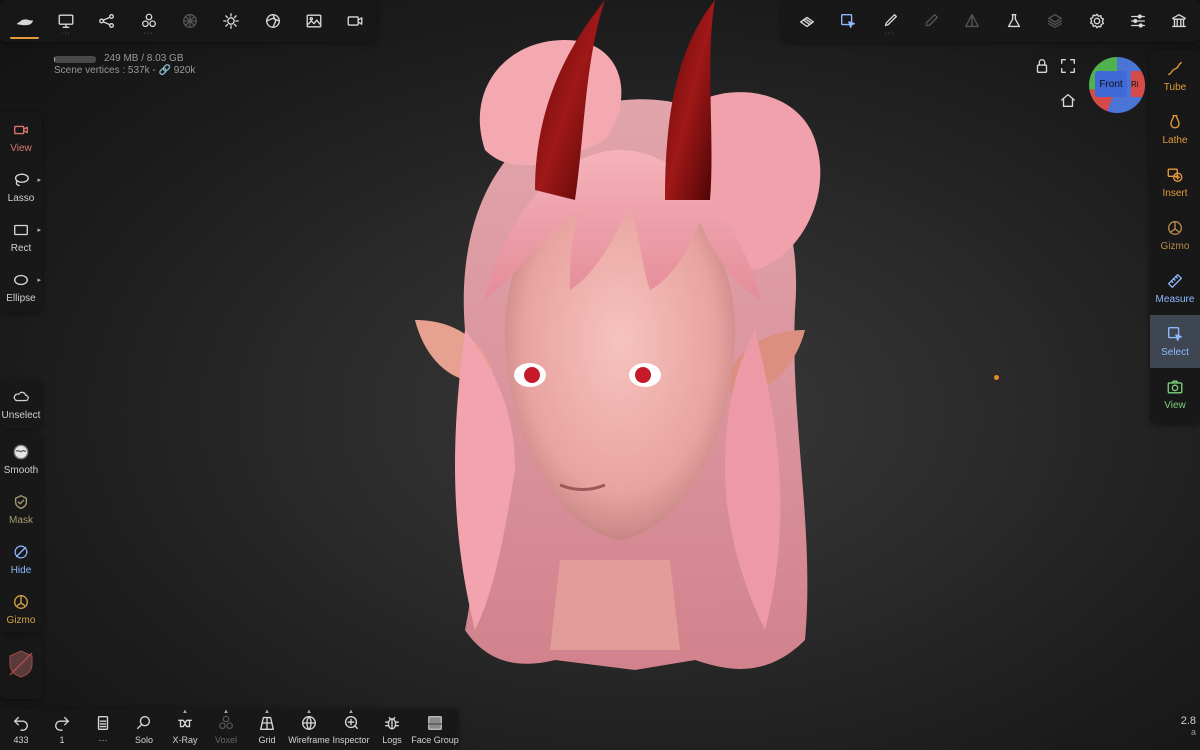 The image size is (1200, 750). I want to click on home-icon, so click(1068, 100).